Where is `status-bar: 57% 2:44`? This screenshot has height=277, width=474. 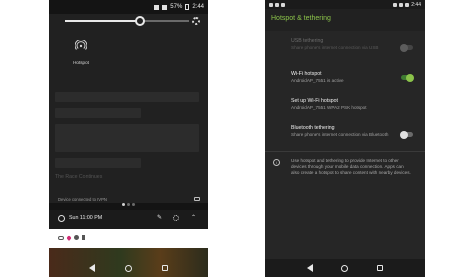 status-bar: 57% 2:44 is located at coordinates (128, 7).